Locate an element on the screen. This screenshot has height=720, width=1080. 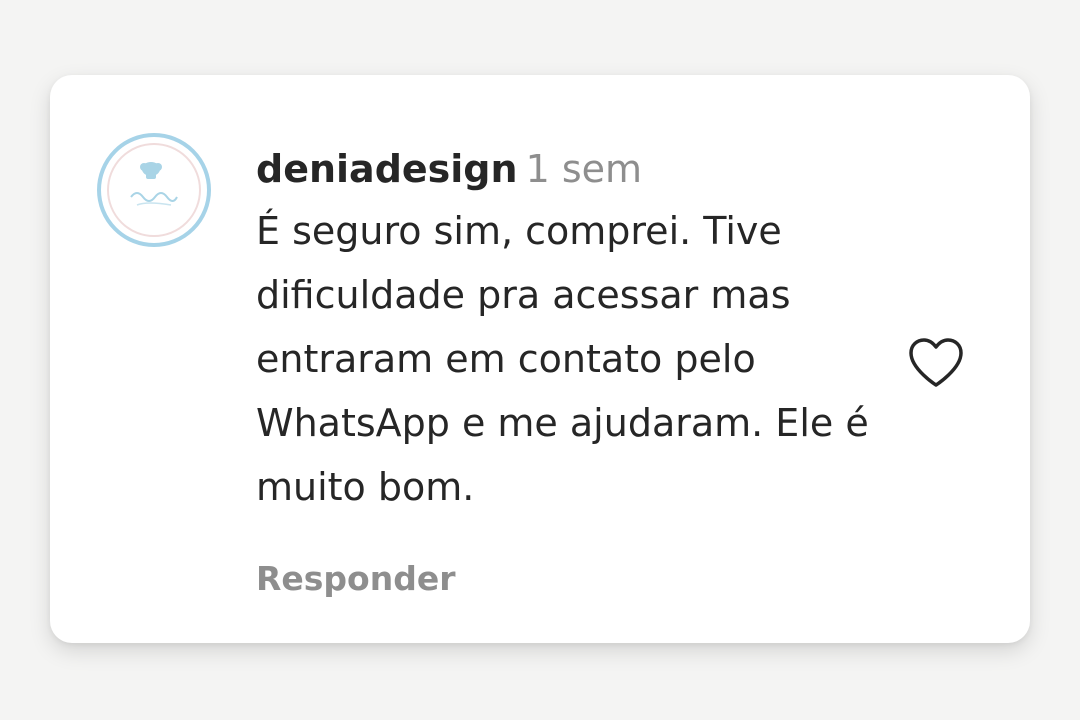
reply-button: Responder is located at coordinates (356, 579).